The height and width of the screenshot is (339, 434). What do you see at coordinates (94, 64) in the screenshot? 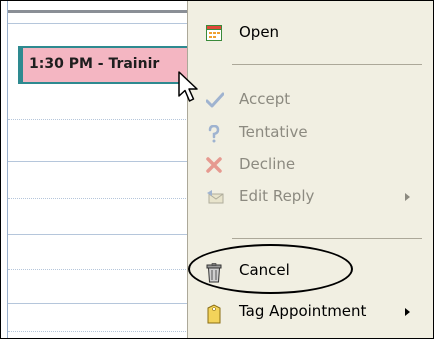
I see `appointment-label: 1:30 PM - Trainir` at bounding box center [94, 64].